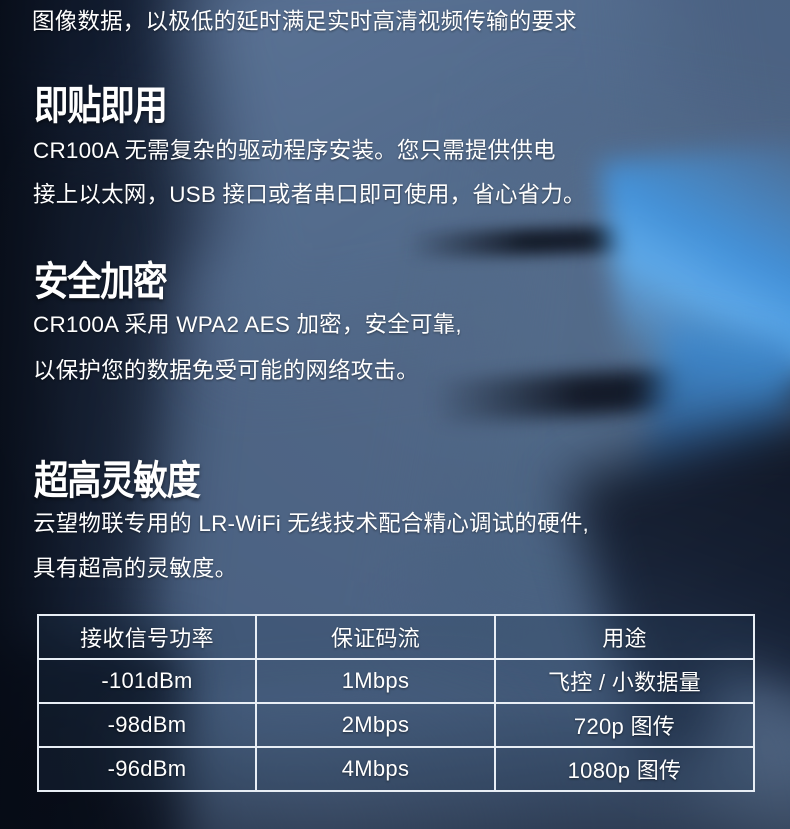 This screenshot has width=790, height=829. What do you see at coordinates (311, 523) in the screenshot?
I see `section-3-line-1: 云望物联专用的 LR-WiFi 无线技术配合精心调试的硬件,` at bounding box center [311, 523].